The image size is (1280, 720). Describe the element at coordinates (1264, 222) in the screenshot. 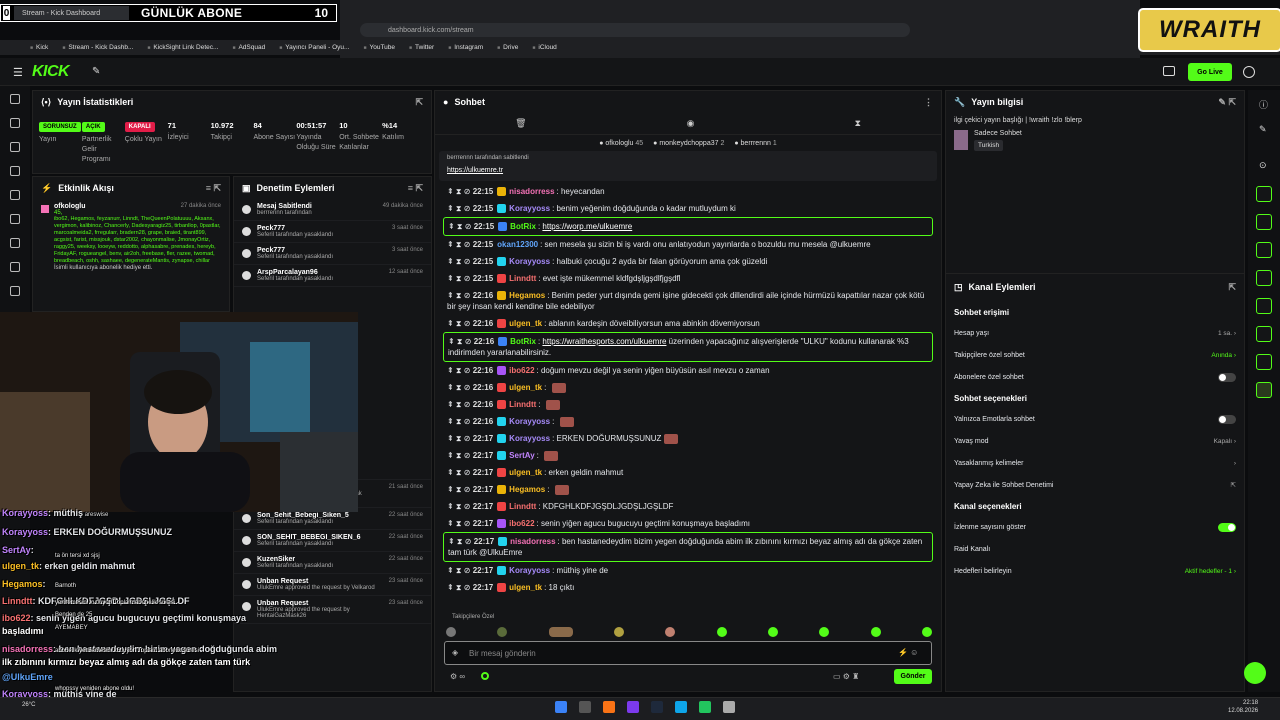

I see `doc-tool-icon` at that location.